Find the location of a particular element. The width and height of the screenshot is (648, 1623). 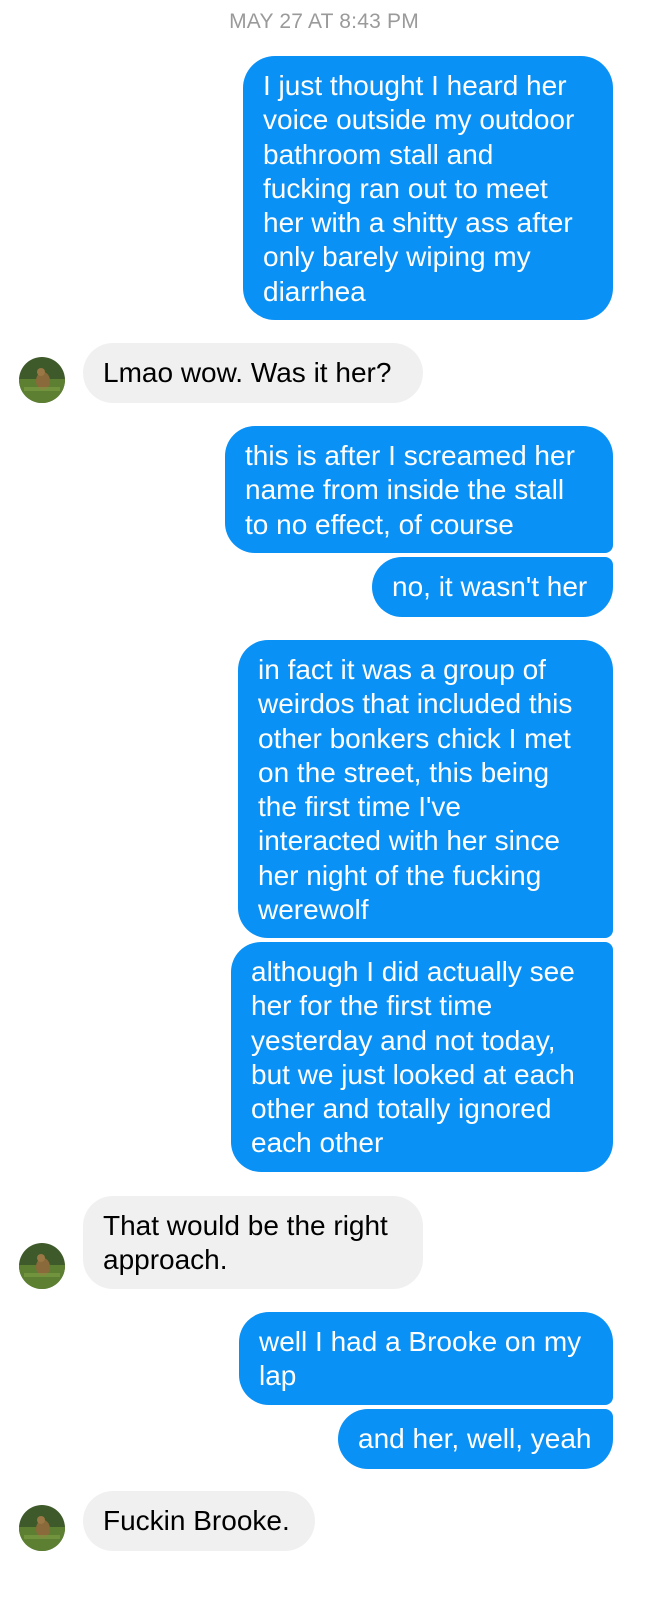

incoming-message: Fuckin Brooke. is located at coordinates (199, 1521).